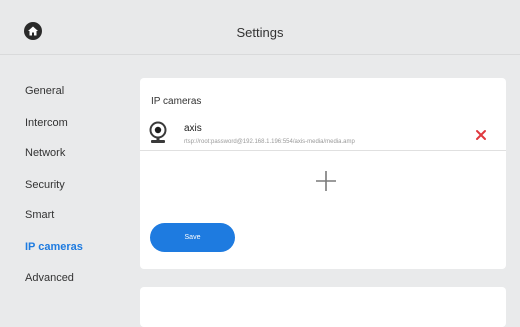 Image resolution: width=520 pixels, height=327 pixels. I want to click on camera-icon, so click(158, 132).